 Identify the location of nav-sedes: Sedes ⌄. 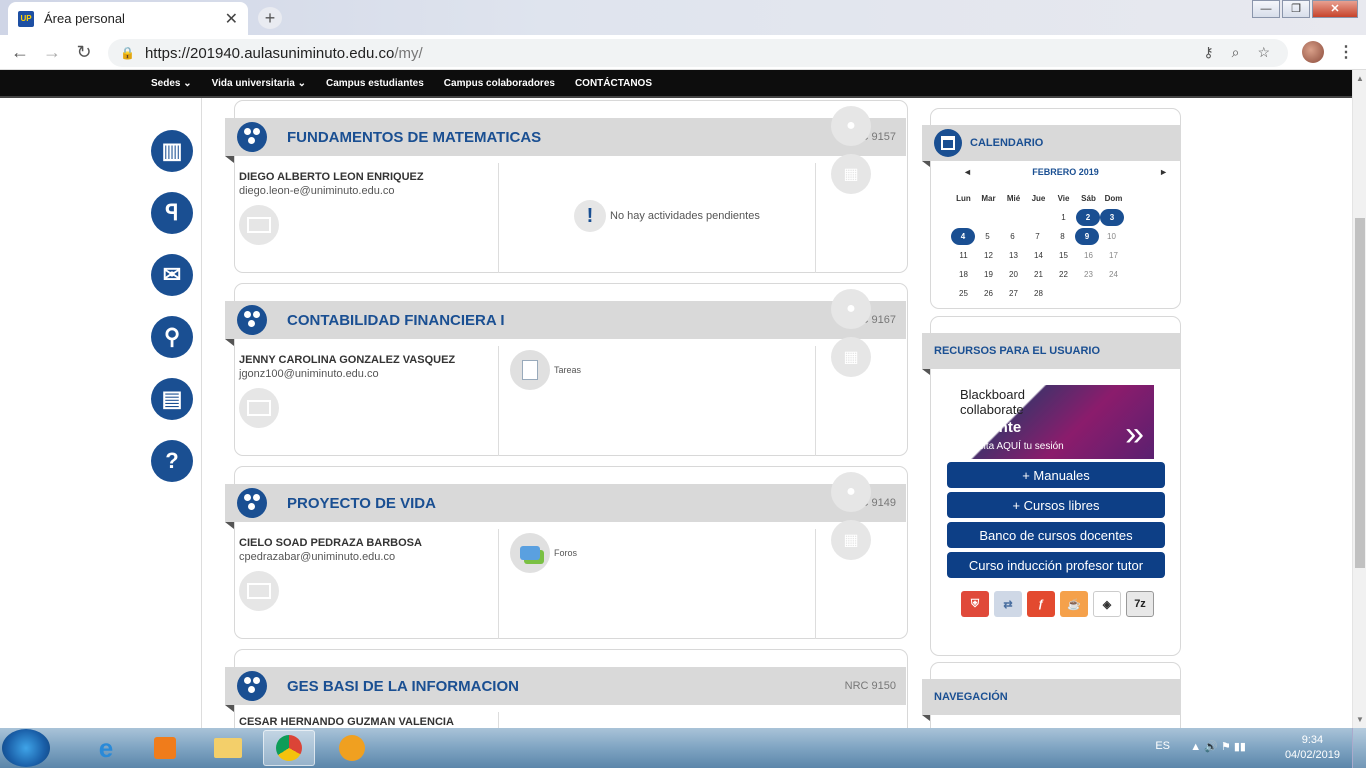
(171, 83).